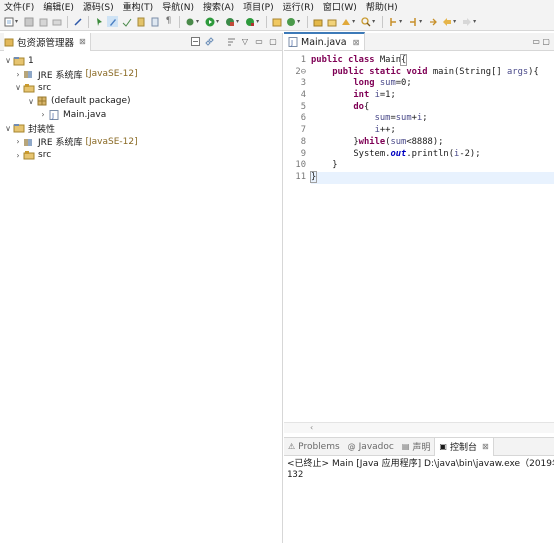 The image size is (554, 543). Describe the element at coordinates (42, 21) in the screenshot. I see `save-all-icon` at that location.